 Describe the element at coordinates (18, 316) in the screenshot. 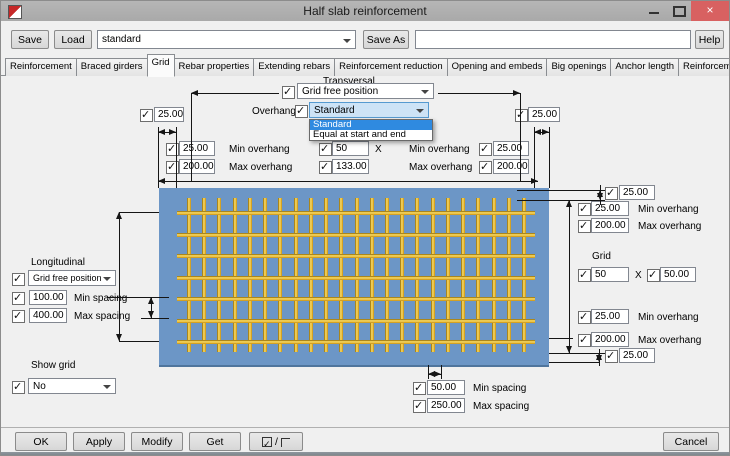

I see `longitudinal-max-spacing-checkbox` at that location.